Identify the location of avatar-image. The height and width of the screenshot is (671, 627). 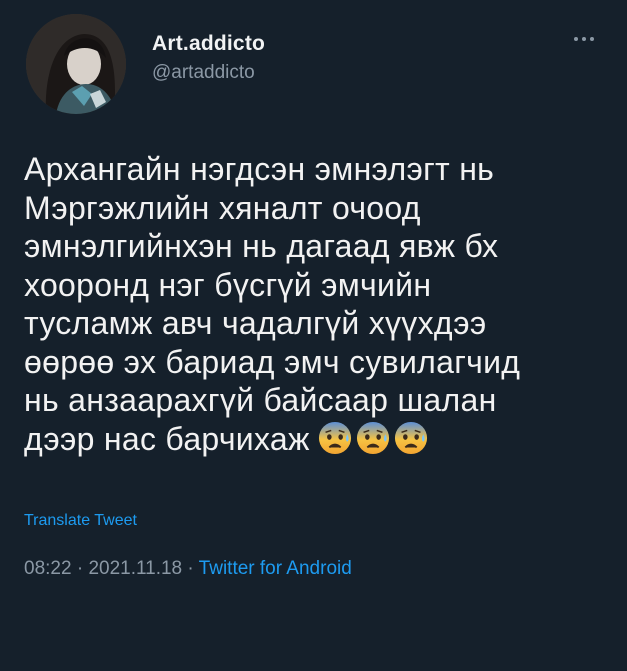
(76, 64).